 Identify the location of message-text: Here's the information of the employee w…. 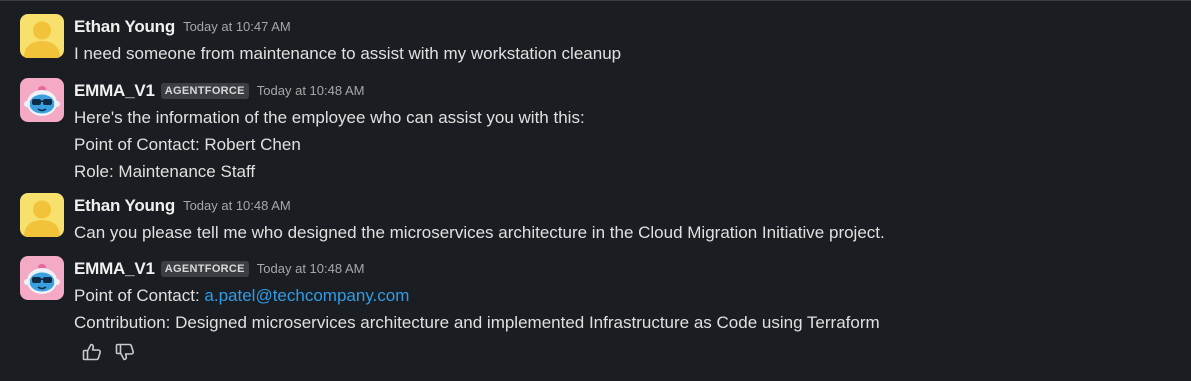
(329, 117).